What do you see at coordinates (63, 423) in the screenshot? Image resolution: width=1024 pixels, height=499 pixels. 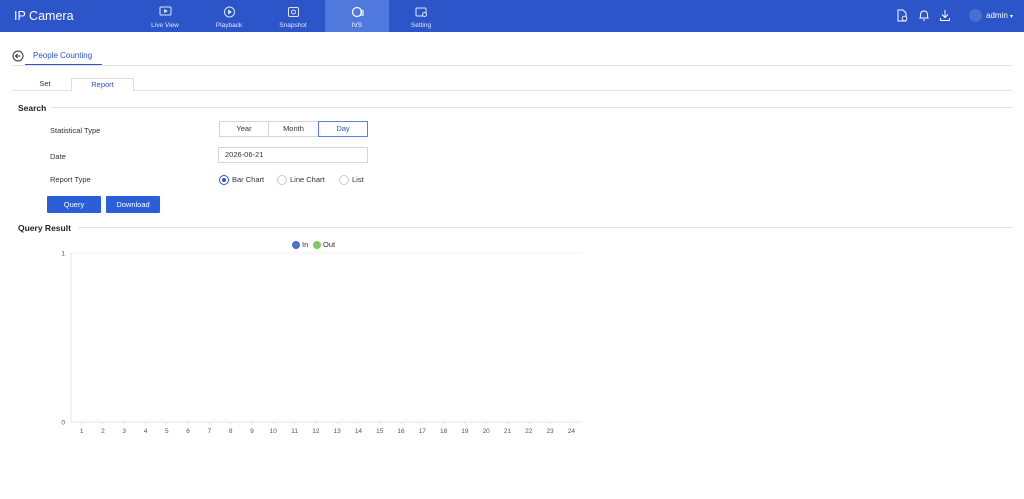 I see `y-tick-label: 0` at bounding box center [63, 423].